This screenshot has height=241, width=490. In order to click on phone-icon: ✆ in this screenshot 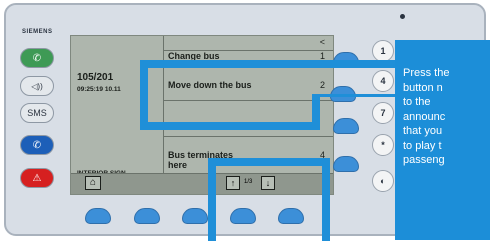, I will do `click(37, 58)`.